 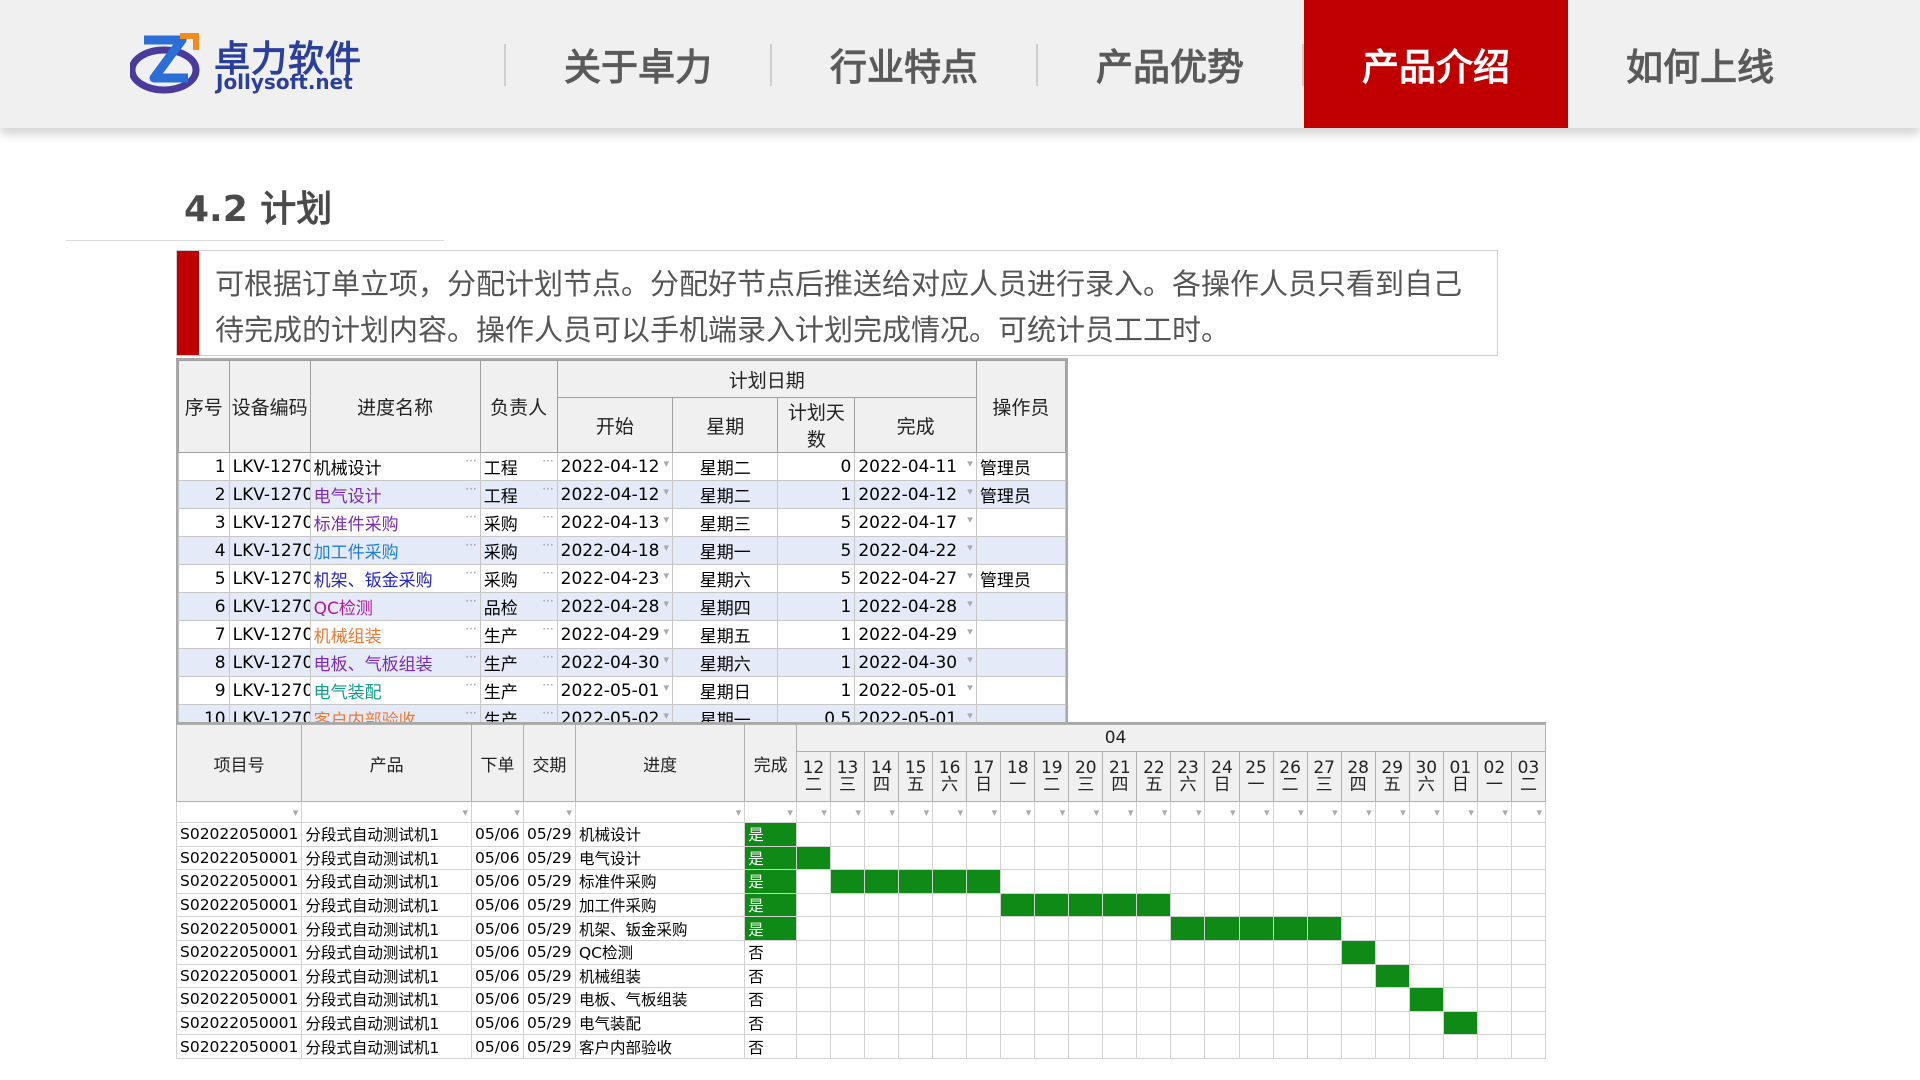 I want to click on col-project: 项目号, so click(x=239, y=763).